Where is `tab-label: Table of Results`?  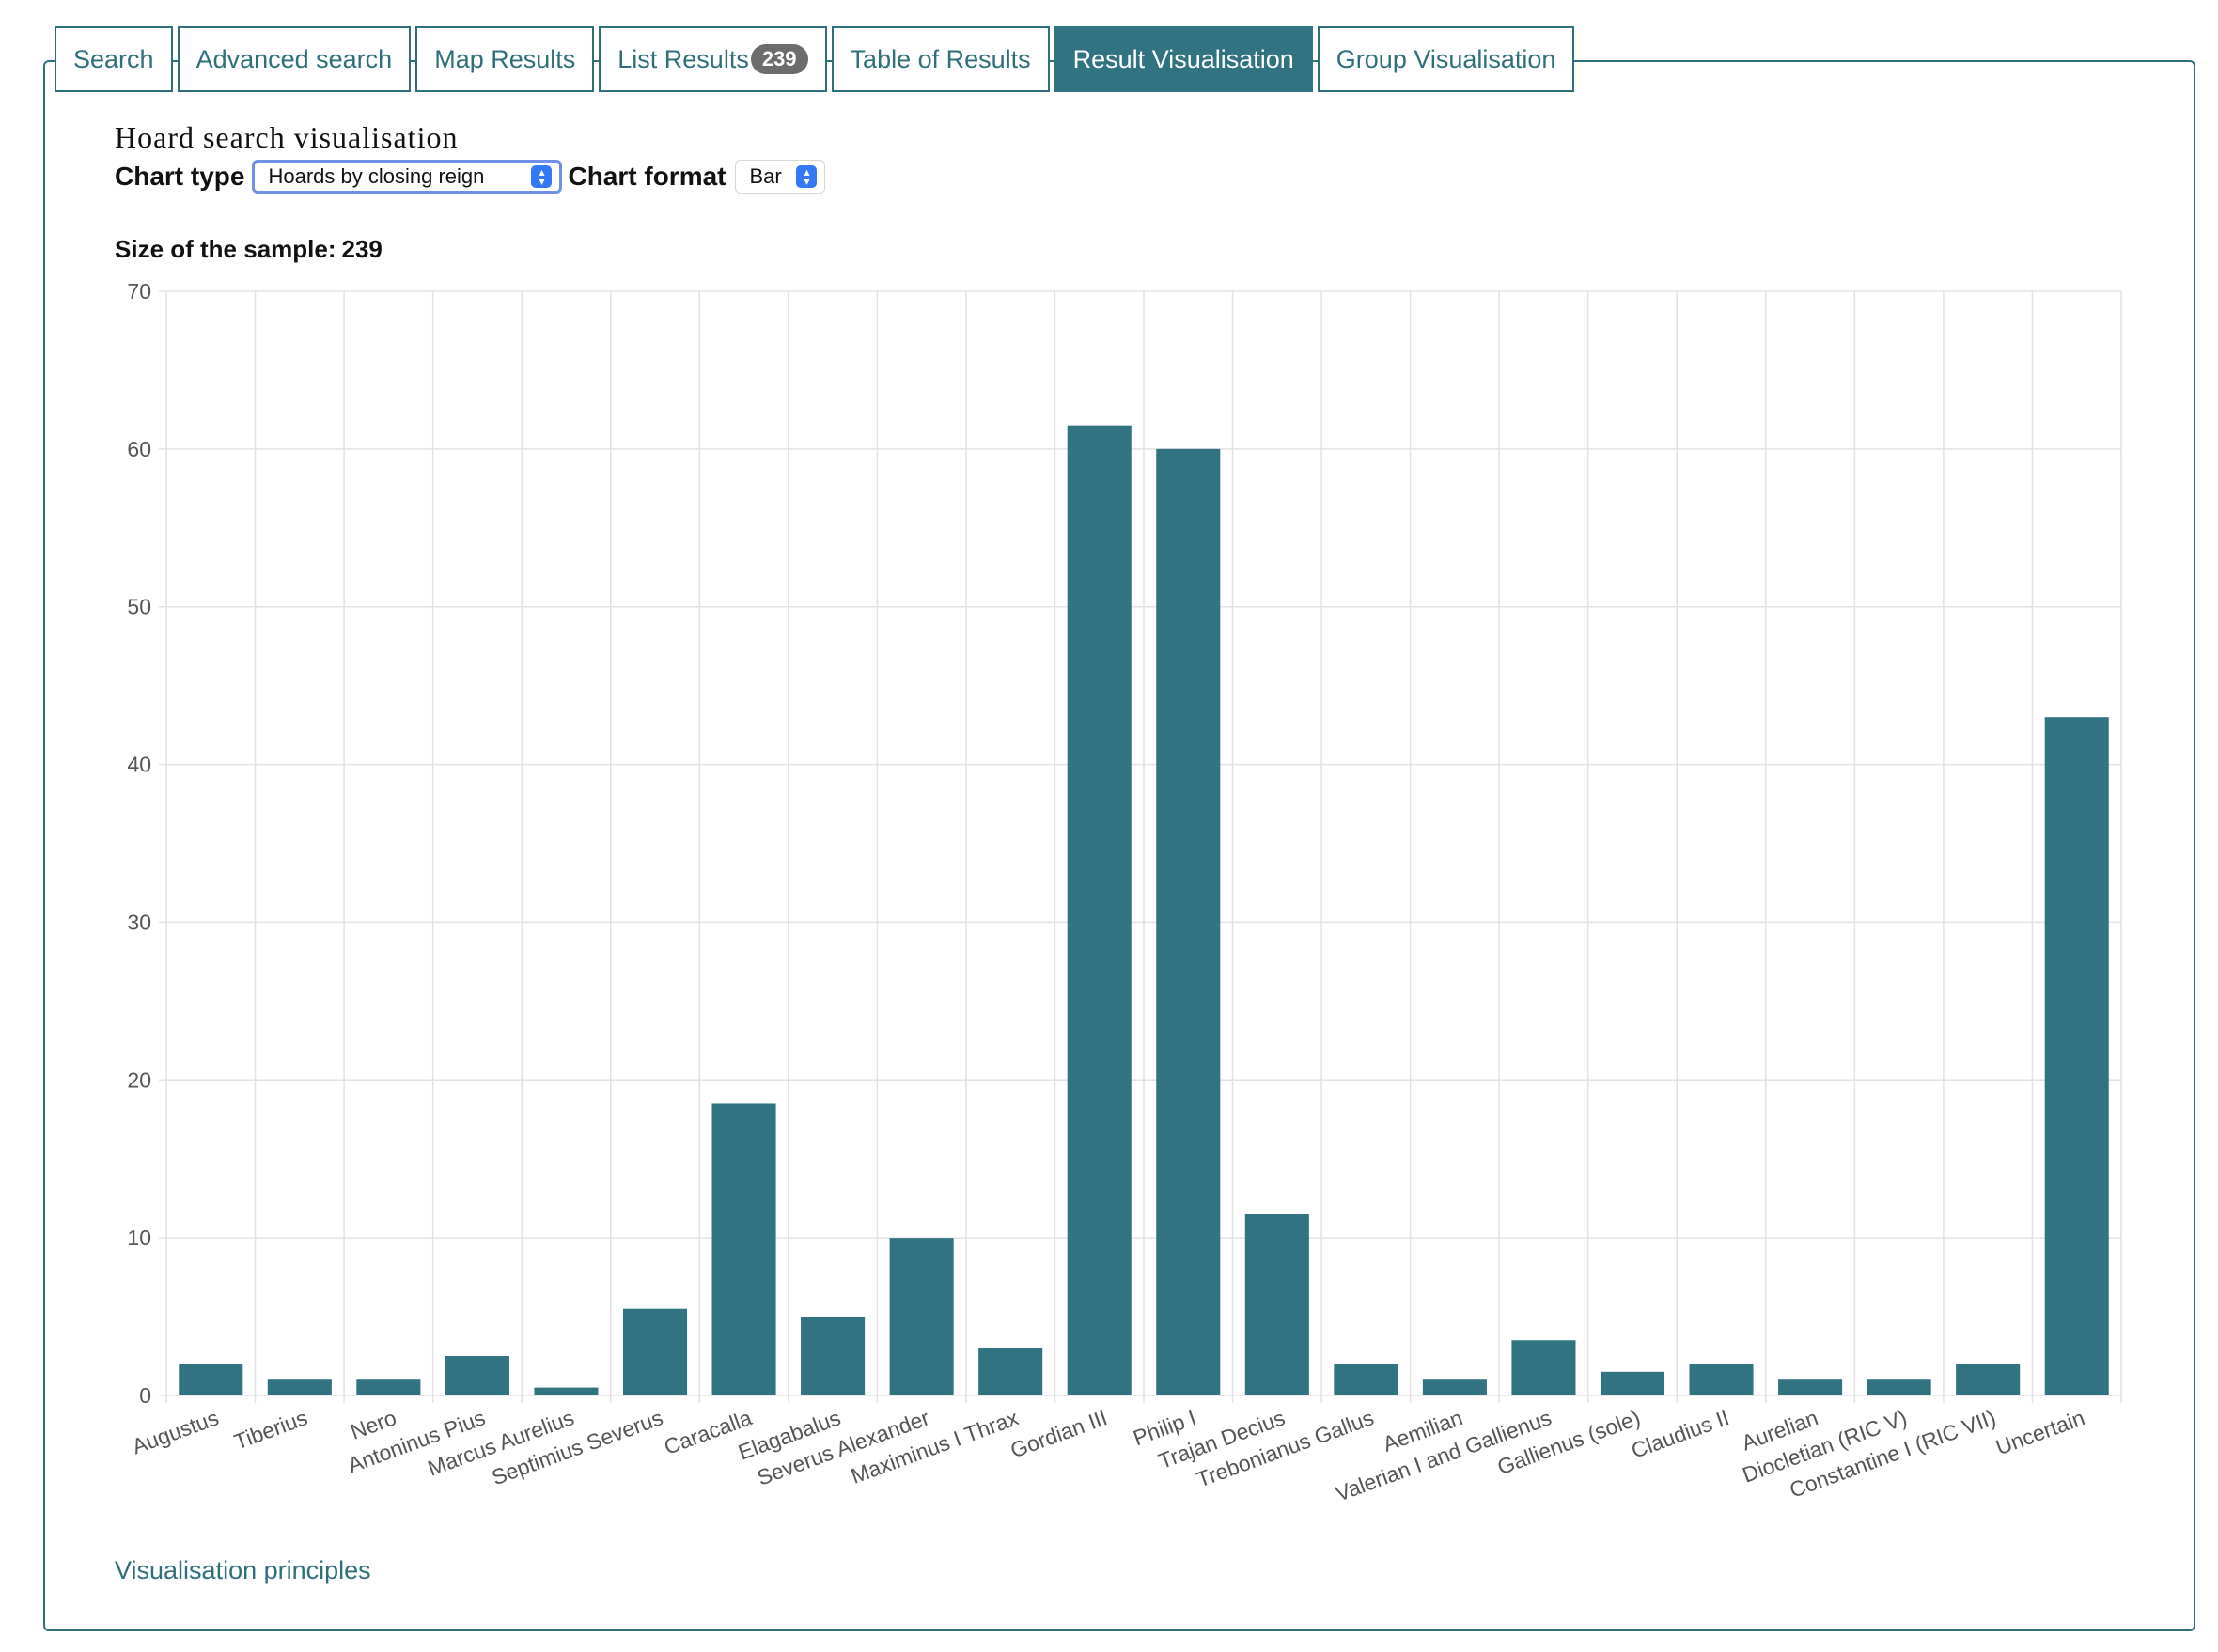
tab-label: Table of Results is located at coordinates (941, 58).